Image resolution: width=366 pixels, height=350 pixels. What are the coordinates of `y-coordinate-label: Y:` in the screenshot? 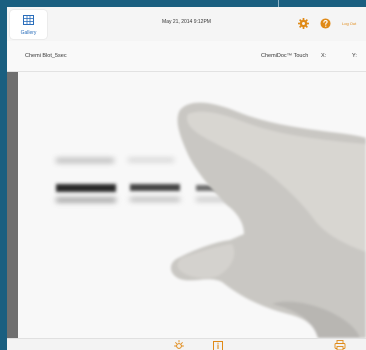 It's located at (354, 56).